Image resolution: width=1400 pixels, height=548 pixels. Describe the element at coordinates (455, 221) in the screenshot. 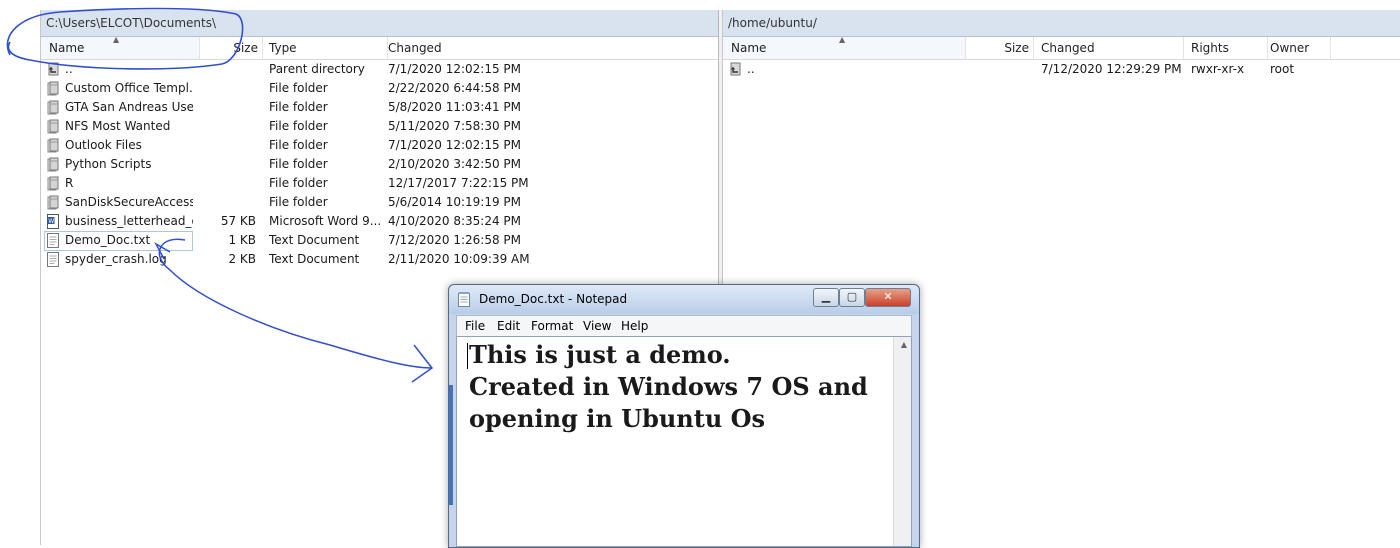

I see `file-changed: 4/10/2020 8:35:24 PM` at that location.